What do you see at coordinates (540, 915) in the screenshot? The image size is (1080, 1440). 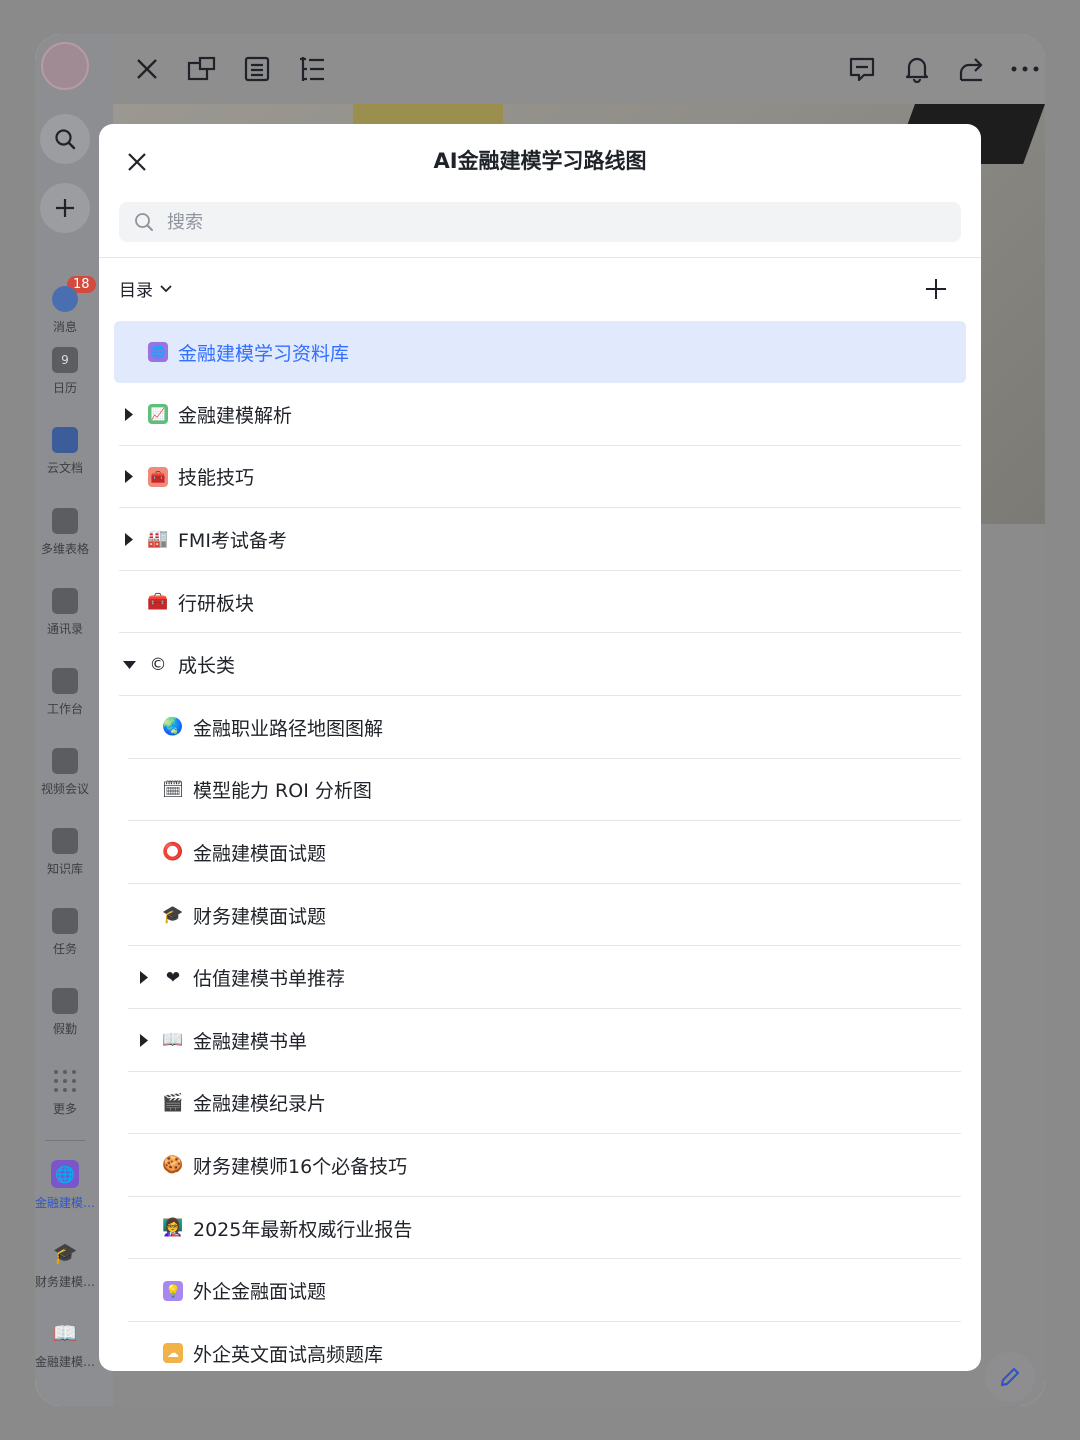 I see `tree-item: 🎓 财务建模面试题` at bounding box center [540, 915].